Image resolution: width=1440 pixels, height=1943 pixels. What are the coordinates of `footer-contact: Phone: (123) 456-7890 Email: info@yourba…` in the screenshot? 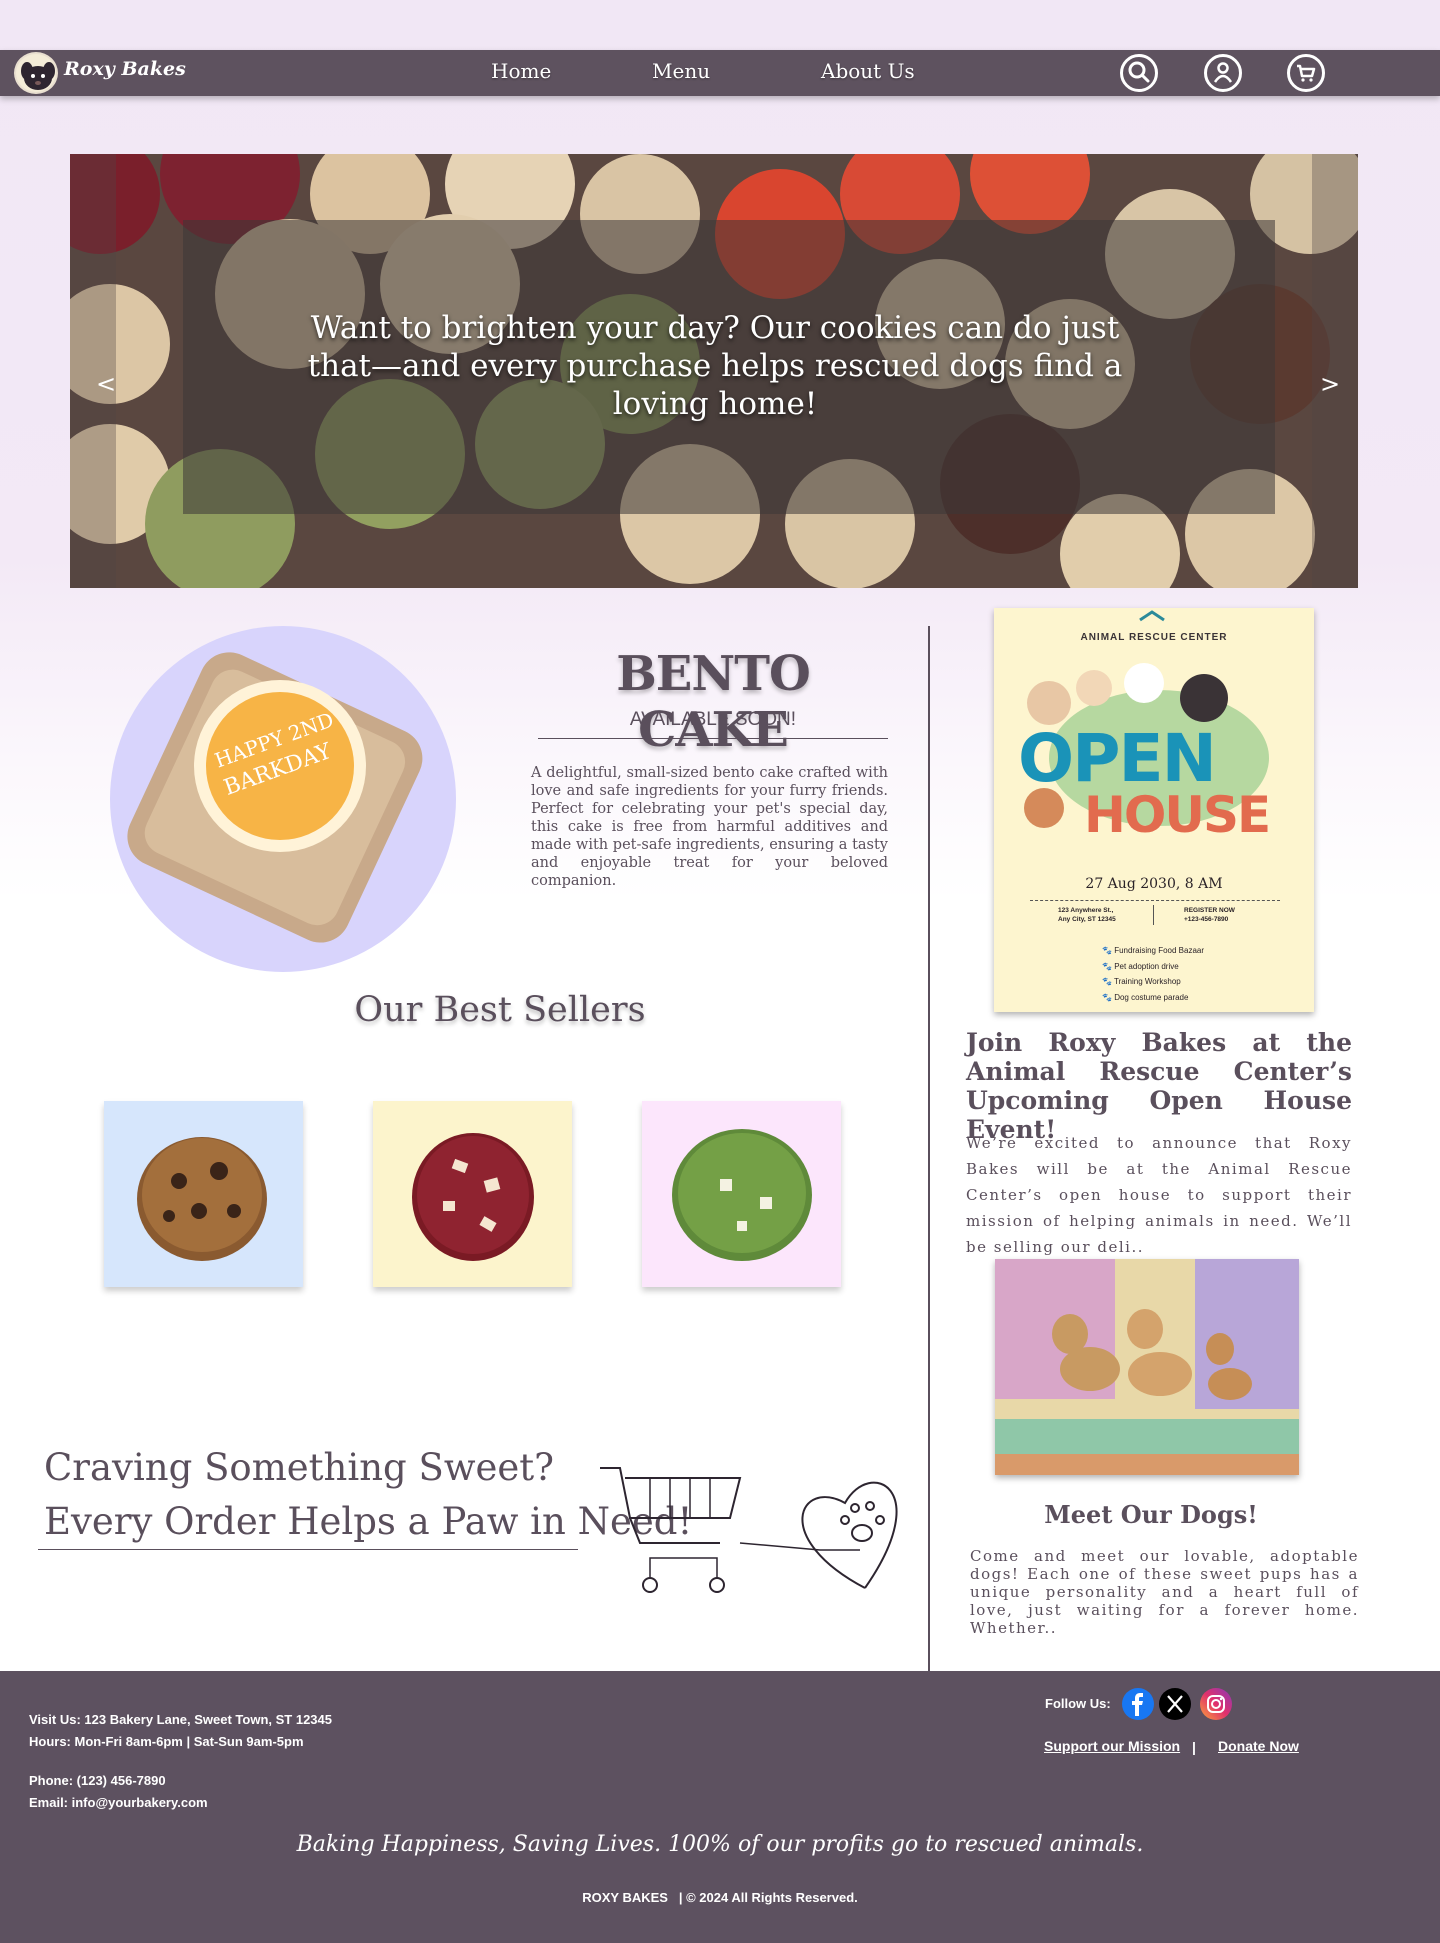 It's located at (118, 1792).